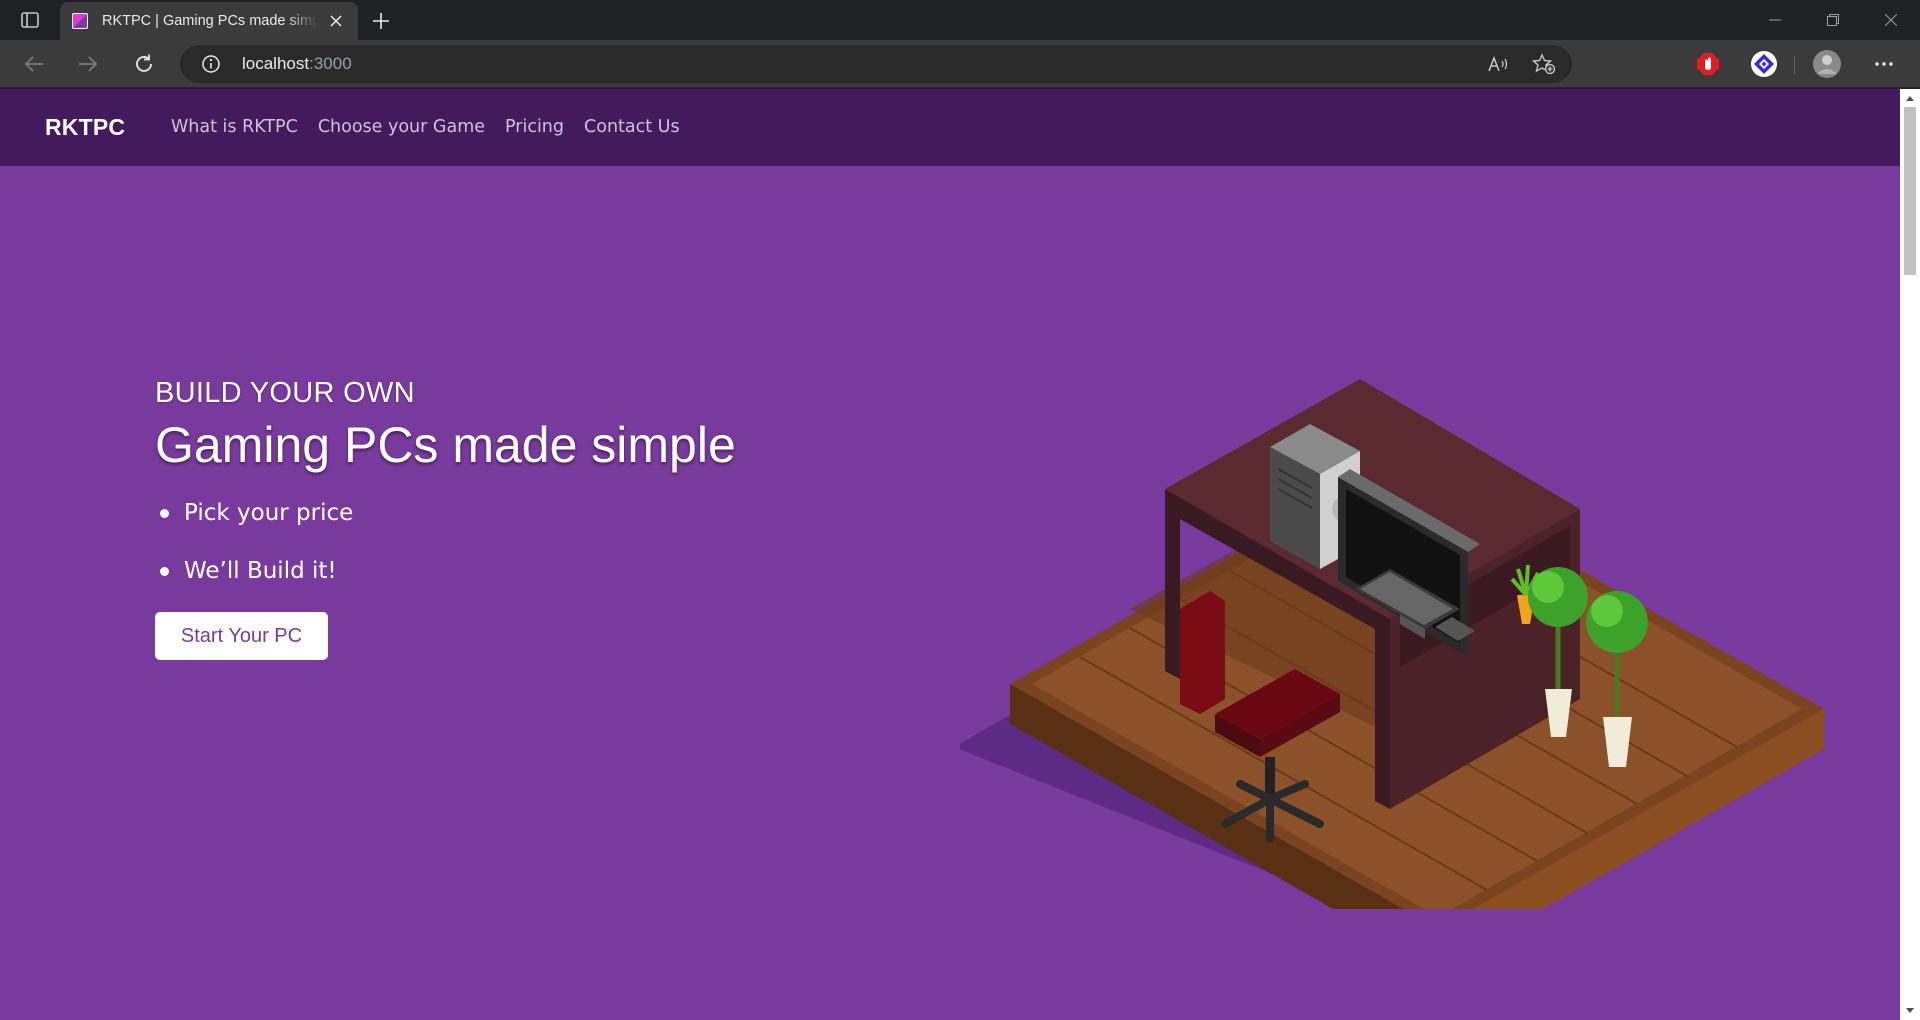 The width and height of the screenshot is (1920, 1020). Describe the element at coordinates (960, 20) in the screenshot. I see `browser-tab-bar: RKTPC | Gaming PCs made simple` at that location.